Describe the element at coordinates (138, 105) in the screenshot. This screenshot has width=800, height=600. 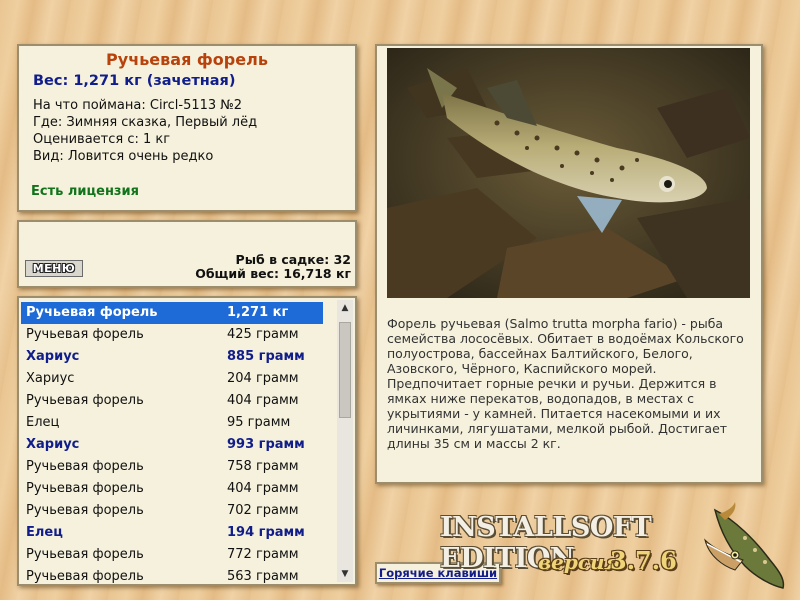
I see `caught-on-text: На что поймана: Circl-5113 №2` at that location.